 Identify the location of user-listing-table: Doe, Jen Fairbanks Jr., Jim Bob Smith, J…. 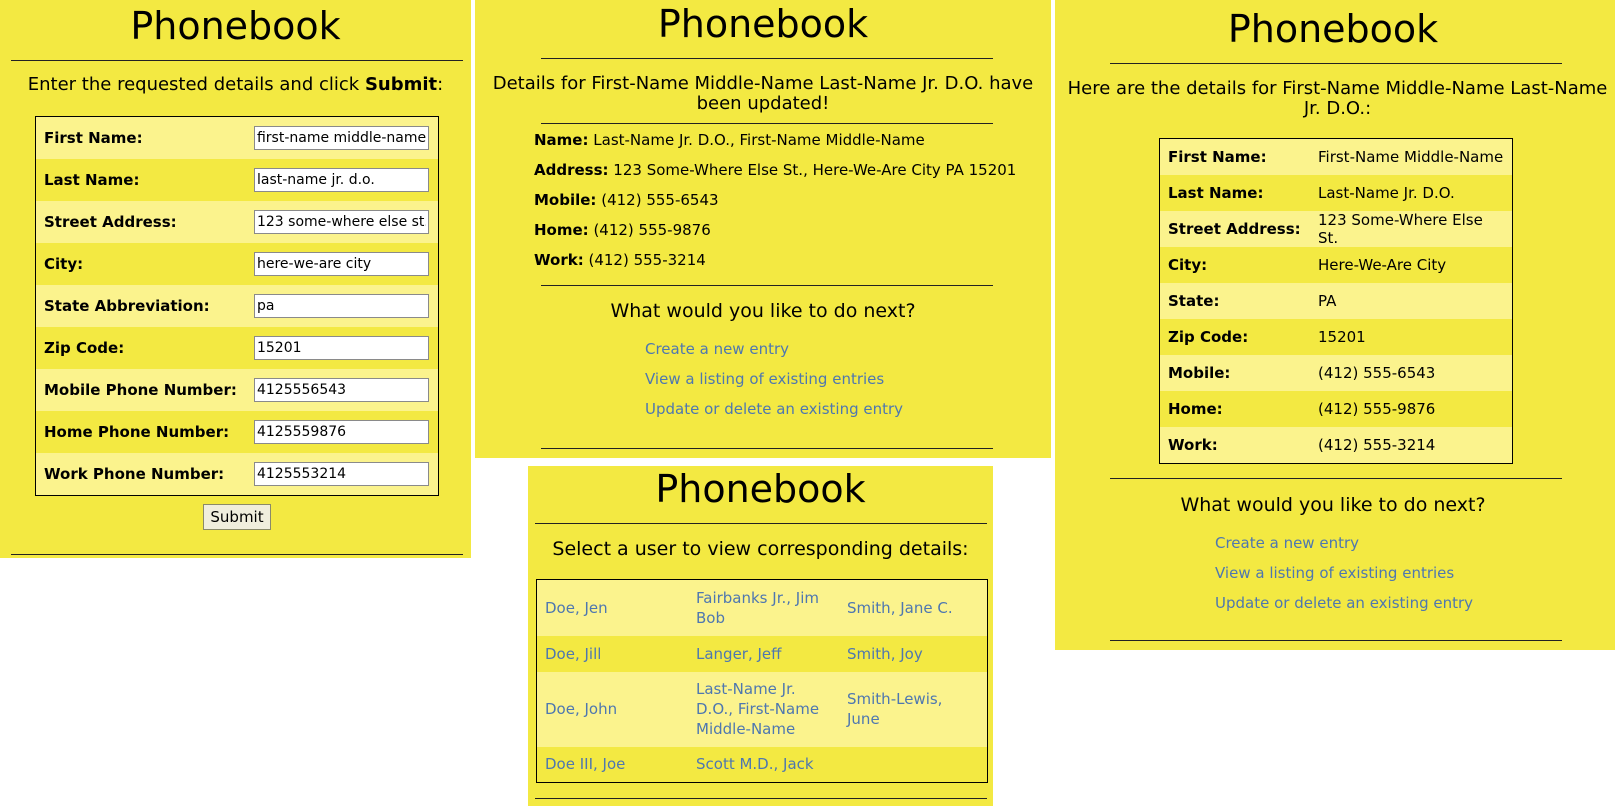
(762, 681).